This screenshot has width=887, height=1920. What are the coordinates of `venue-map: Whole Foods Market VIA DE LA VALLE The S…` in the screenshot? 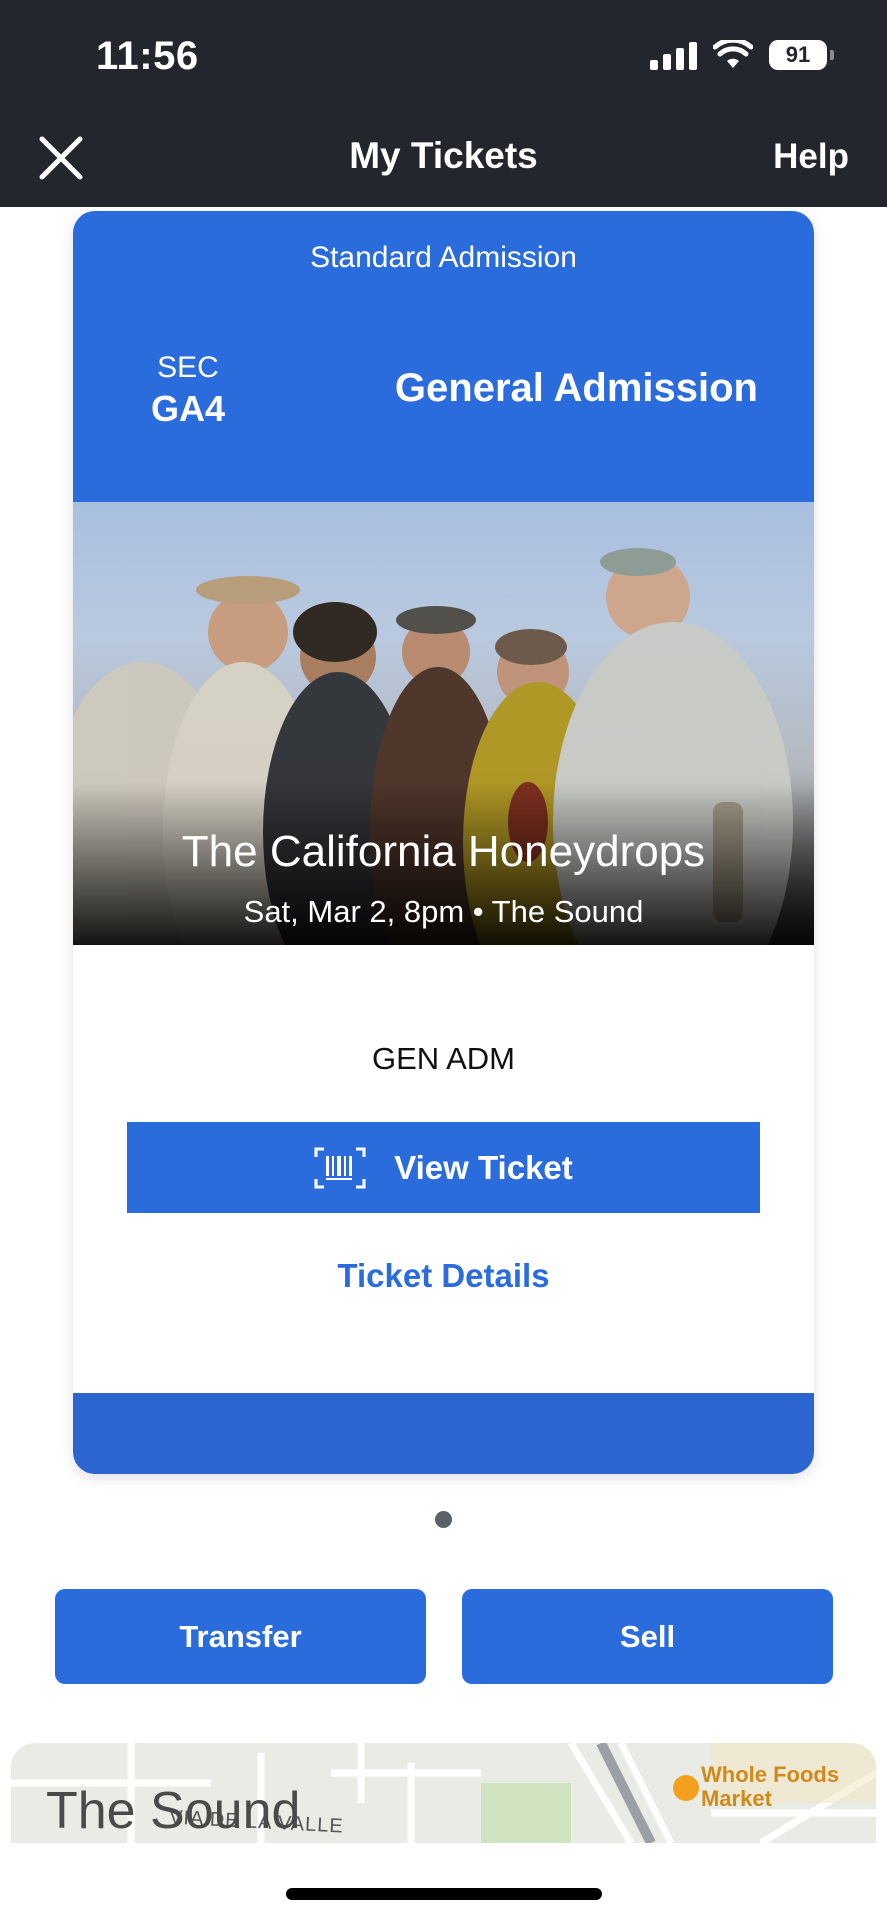 It's located at (443, 1793).